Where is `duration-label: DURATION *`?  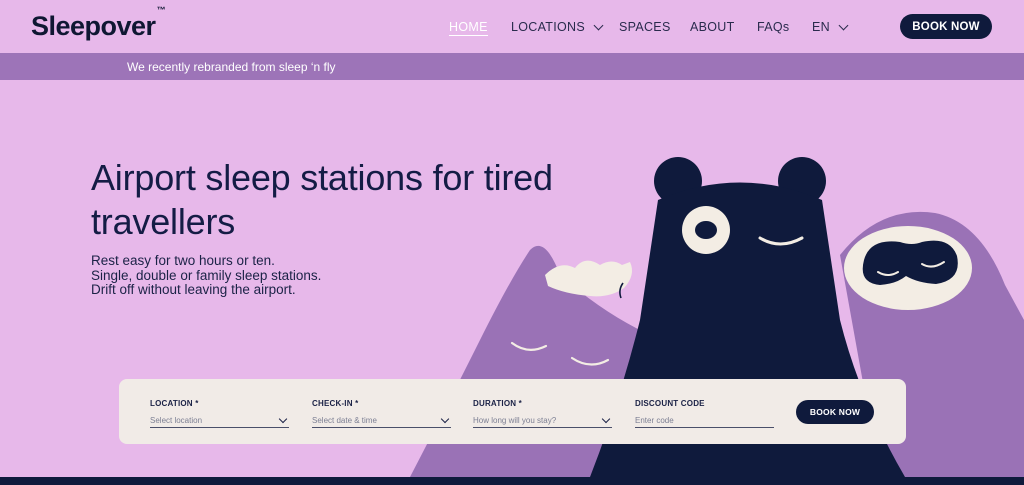 duration-label: DURATION * is located at coordinates (497, 403).